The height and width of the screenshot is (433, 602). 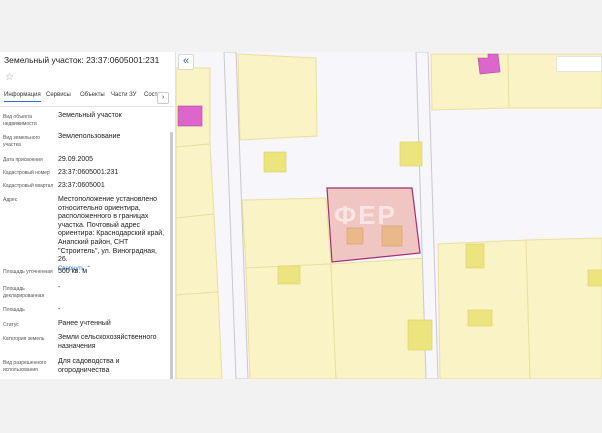 I want to click on map-search-box, so click(x=579, y=64).